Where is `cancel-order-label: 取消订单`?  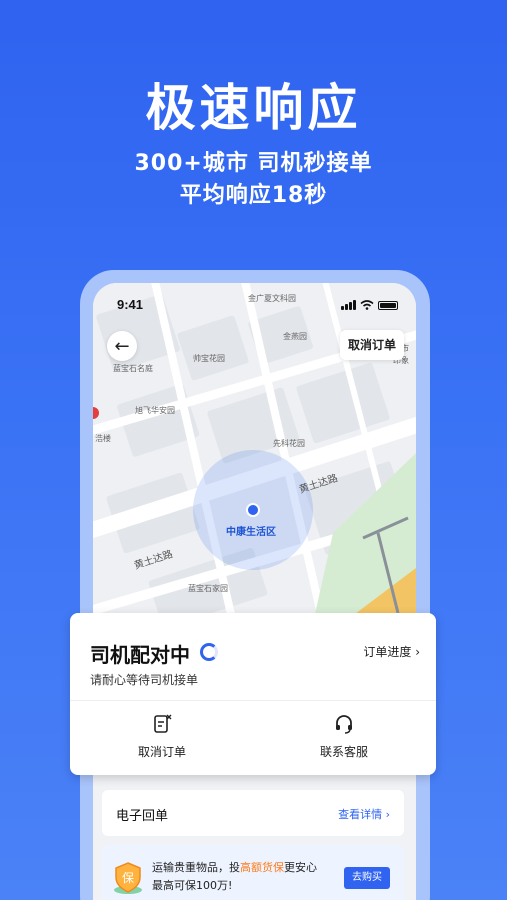
cancel-order-label: 取消订单 is located at coordinates (161, 752).